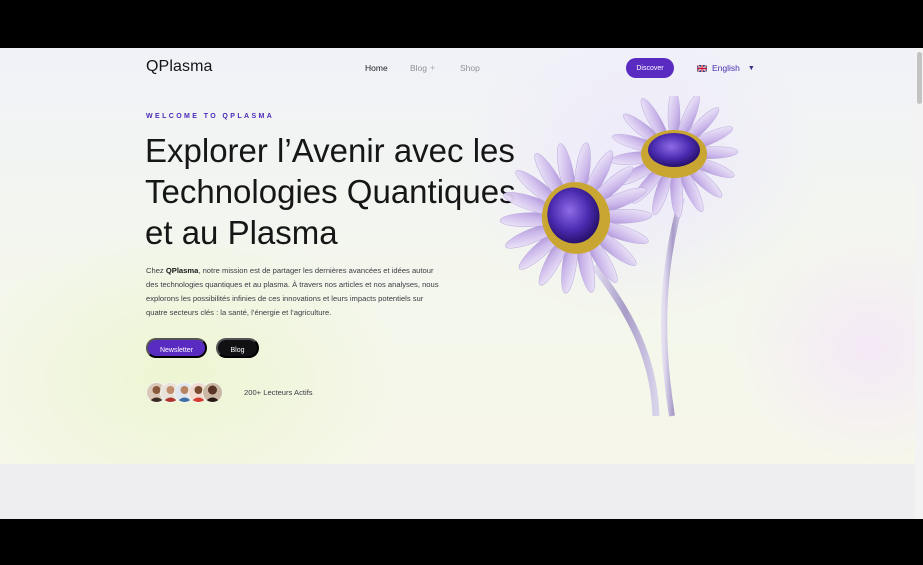 The width and height of the screenshot is (923, 565). What do you see at coordinates (212, 392) in the screenshot?
I see `avatar` at bounding box center [212, 392].